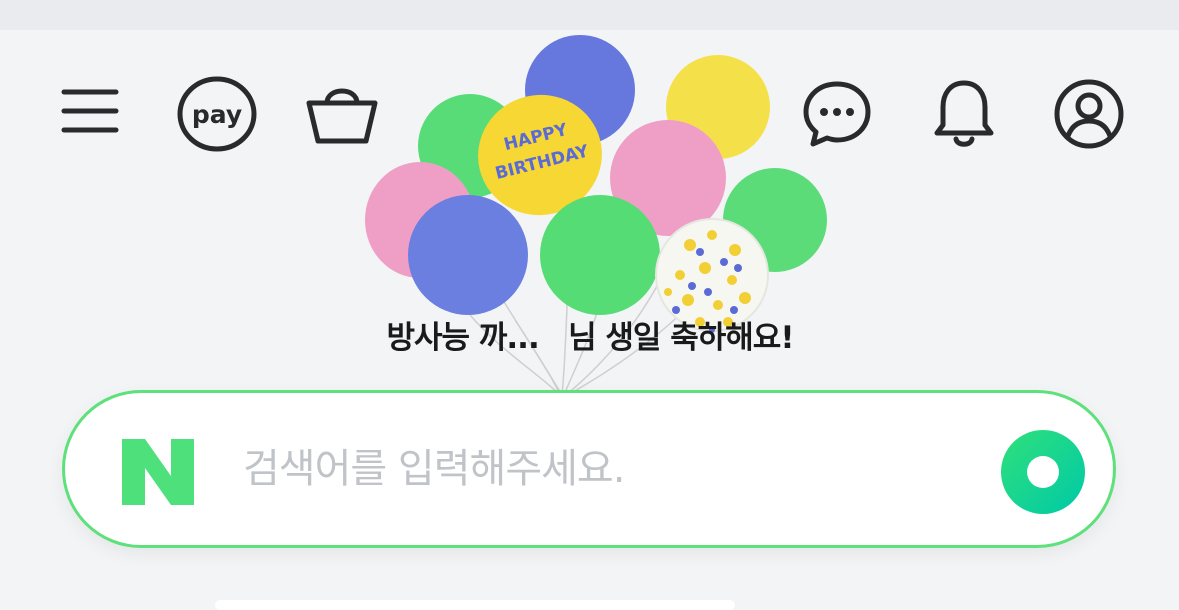 Image resolution: width=1179 pixels, height=610 pixels. I want to click on bell-icon, so click(964, 113).